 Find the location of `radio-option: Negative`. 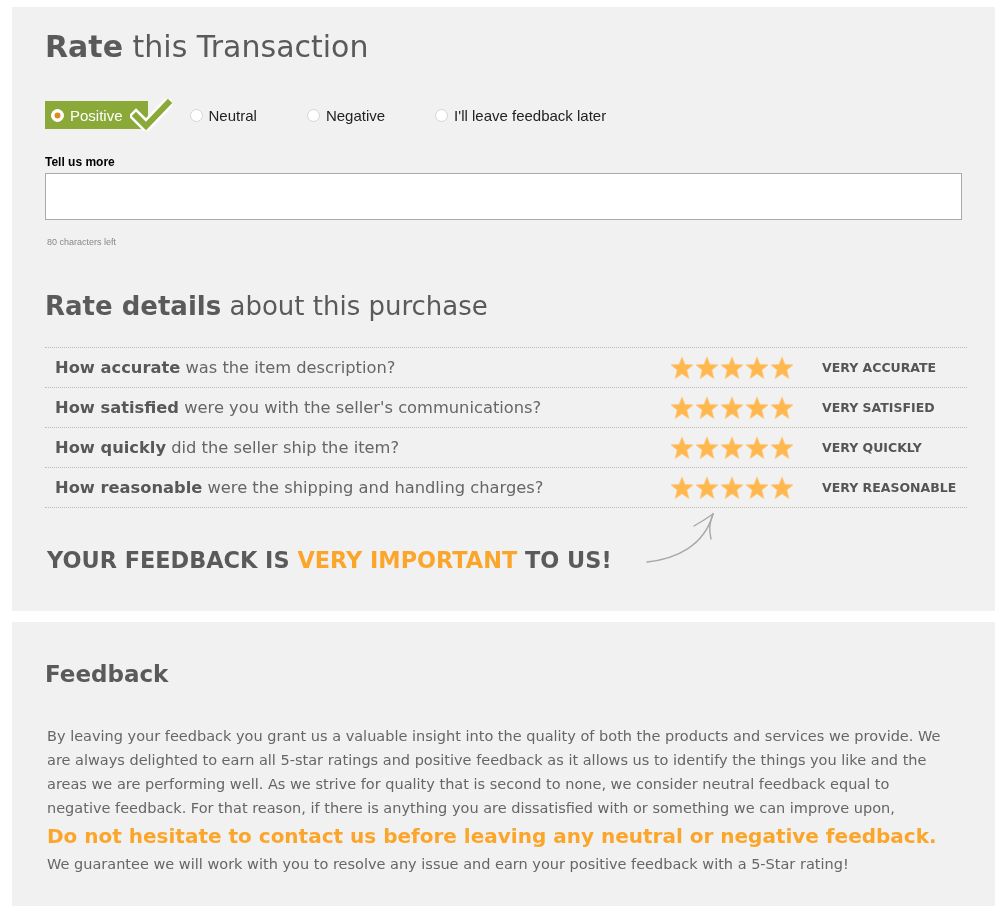

radio-option: Negative is located at coordinates (346, 115).